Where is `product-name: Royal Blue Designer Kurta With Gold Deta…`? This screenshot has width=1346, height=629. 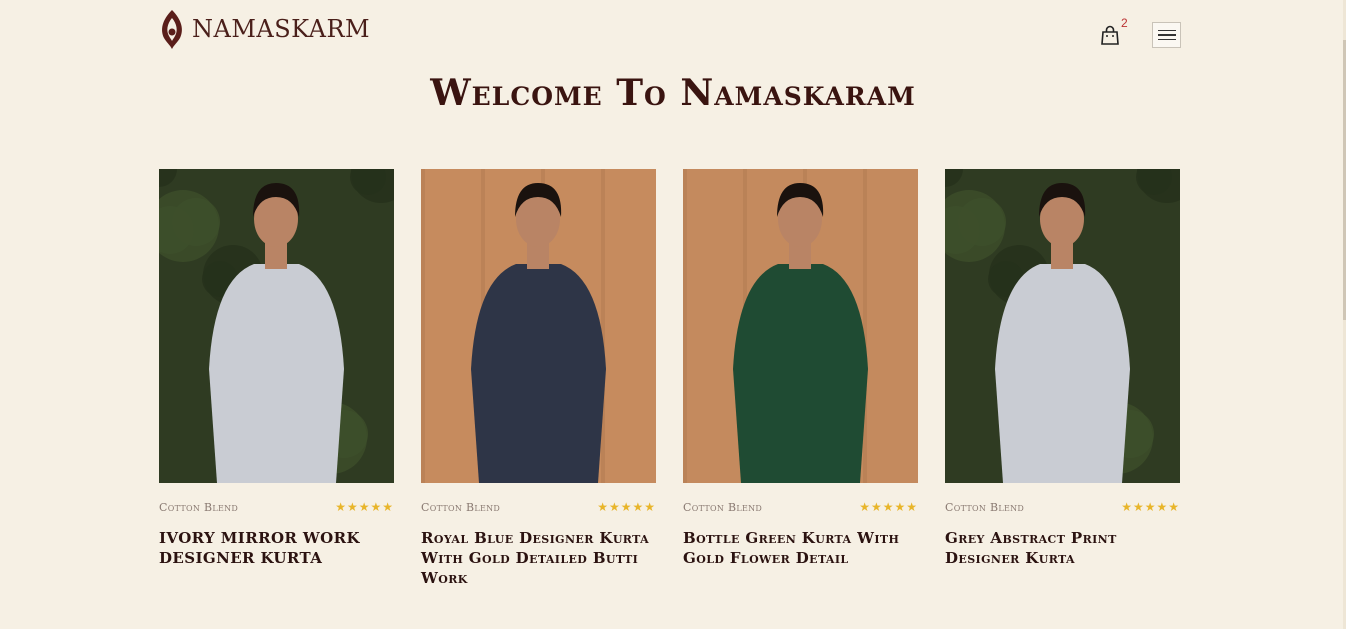
product-name: Royal Blue Designer Kurta With Gold Deta… is located at coordinates (538, 558).